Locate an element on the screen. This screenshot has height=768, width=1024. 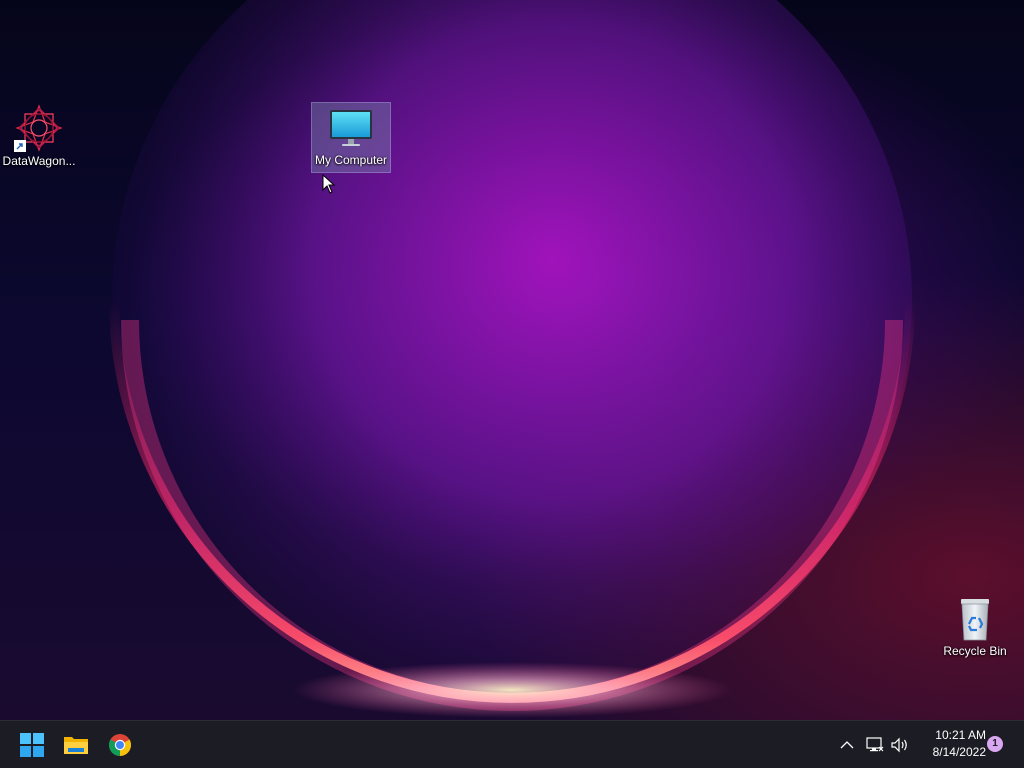
notification-badge: 1 is located at coordinates (995, 744).